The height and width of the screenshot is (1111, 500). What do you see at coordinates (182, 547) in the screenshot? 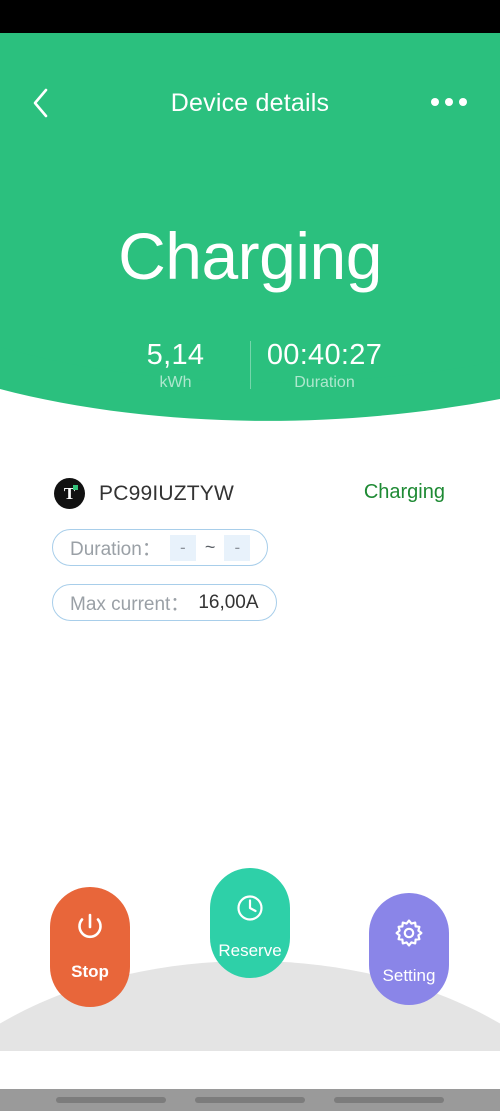
I see `duration-start-chip: -` at bounding box center [182, 547].